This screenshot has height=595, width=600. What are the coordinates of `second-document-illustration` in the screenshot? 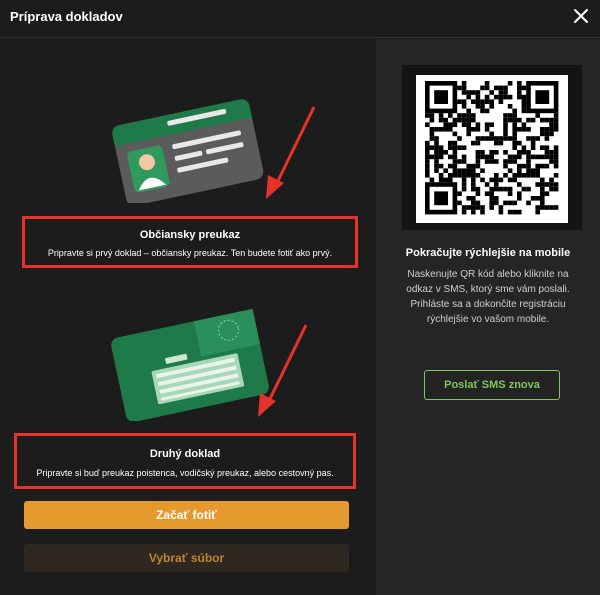 It's located at (190, 364).